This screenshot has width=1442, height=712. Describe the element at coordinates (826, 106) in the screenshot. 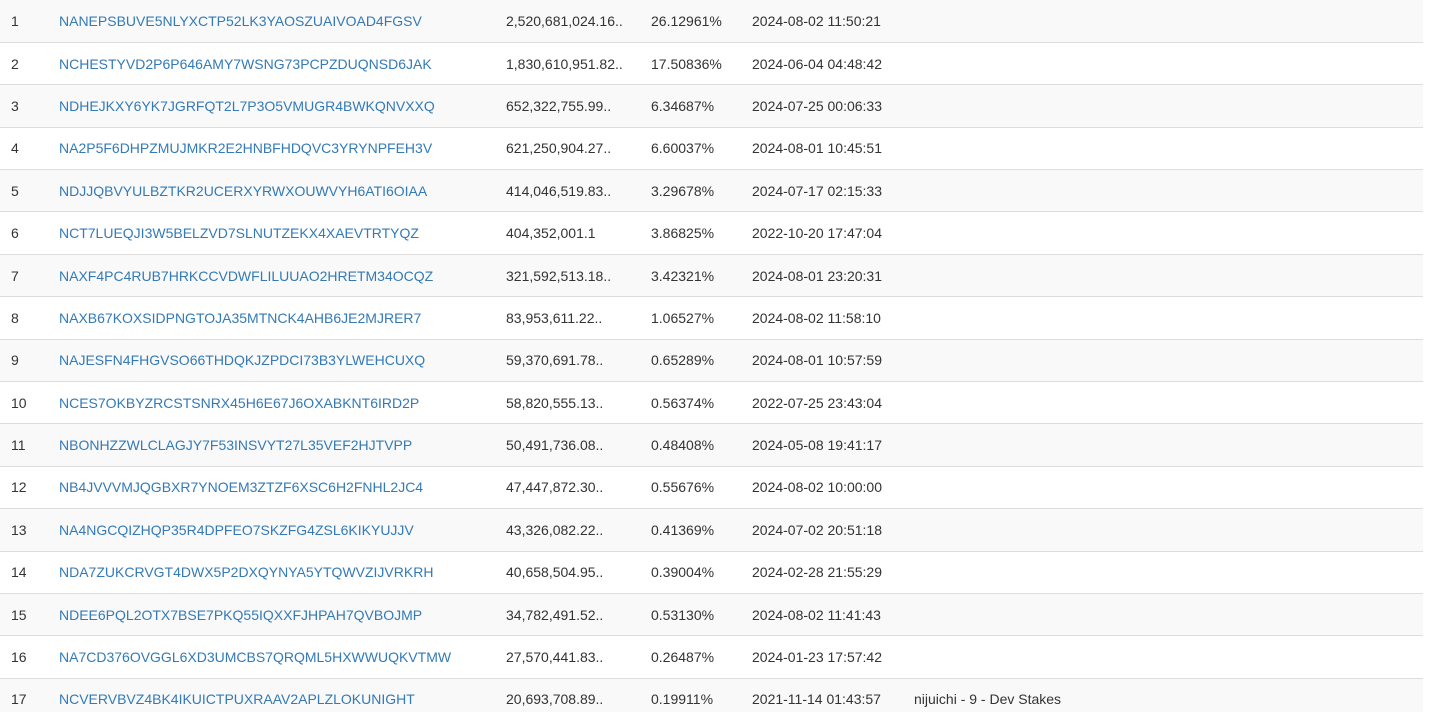

I see `timestamp-cell: 2024-07-25 00:06:33` at that location.